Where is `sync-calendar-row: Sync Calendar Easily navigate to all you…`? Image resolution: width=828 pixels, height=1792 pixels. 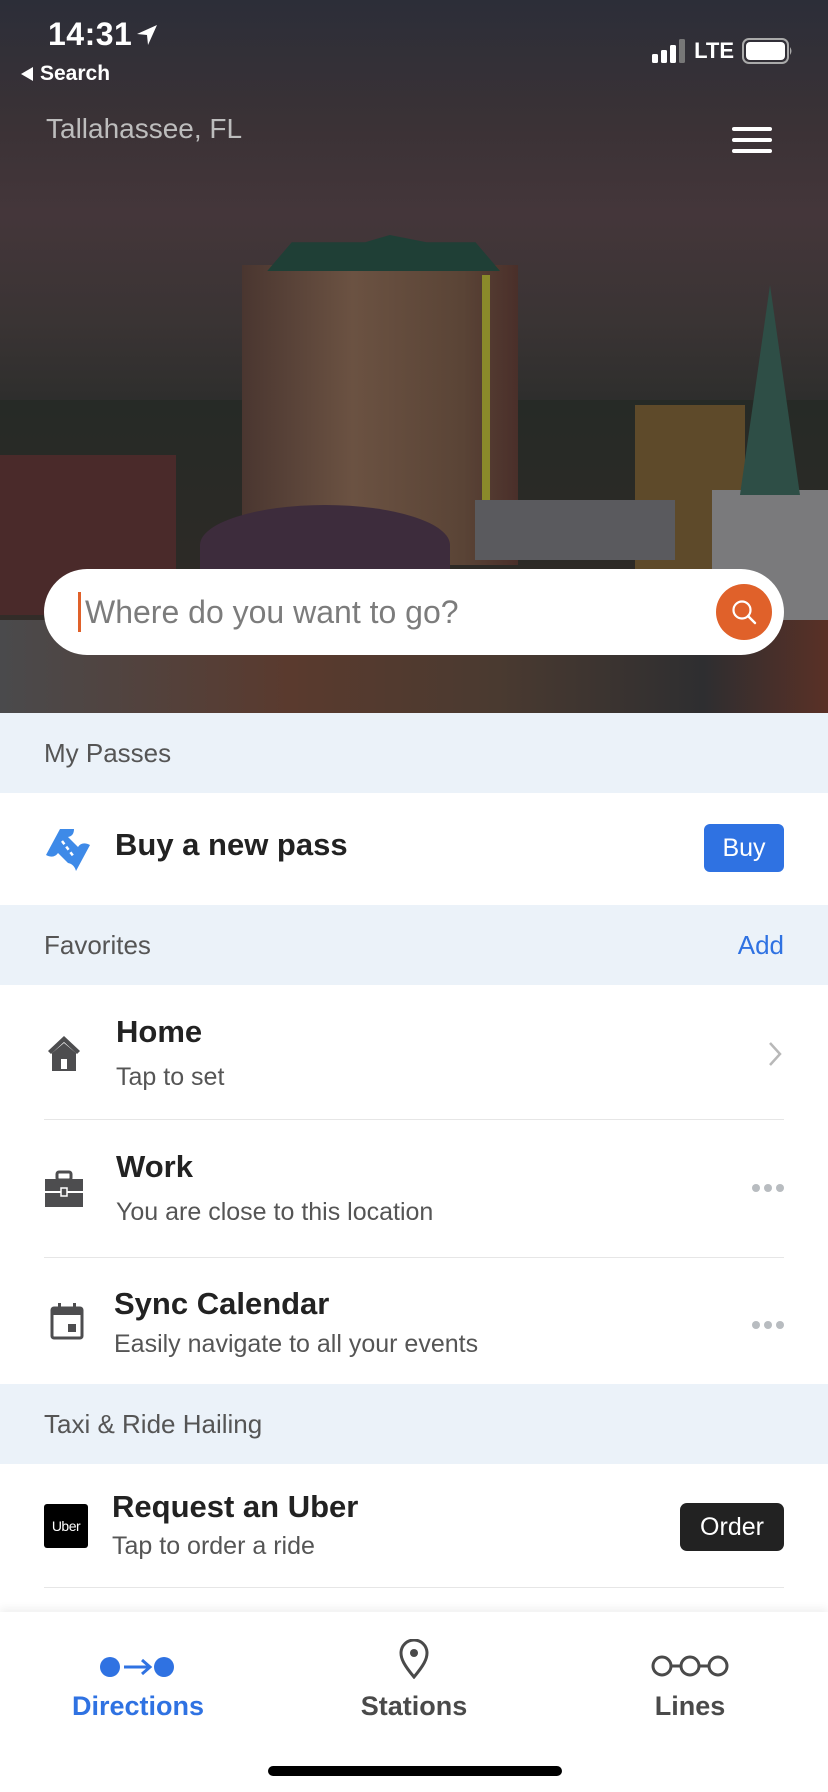
sync-calendar-row: Sync Calendar Easily navigate to all you… is located at coordinates (414, 1321).